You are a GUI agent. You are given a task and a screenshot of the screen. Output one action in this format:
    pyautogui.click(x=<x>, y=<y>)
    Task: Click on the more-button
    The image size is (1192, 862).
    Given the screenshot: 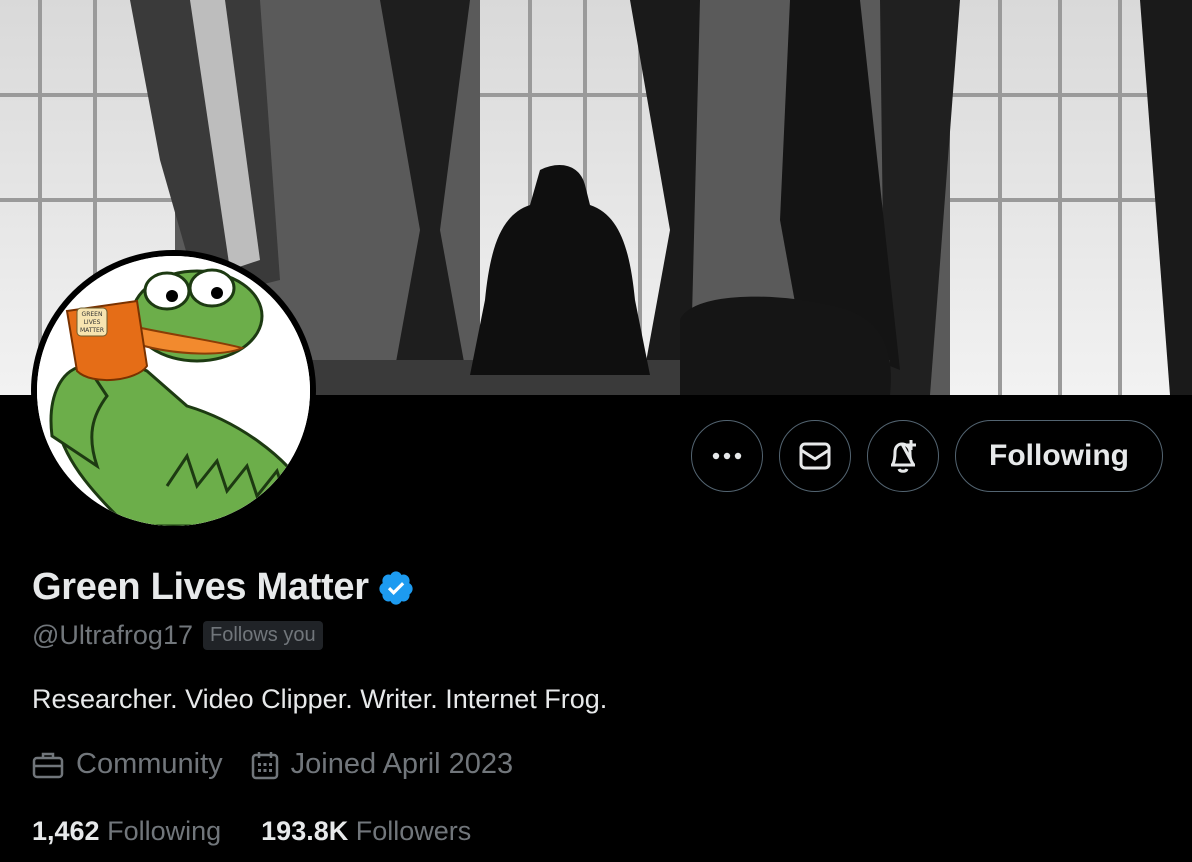 What is the action you would take?
    pyautogui.click(x=727, y=456)
    